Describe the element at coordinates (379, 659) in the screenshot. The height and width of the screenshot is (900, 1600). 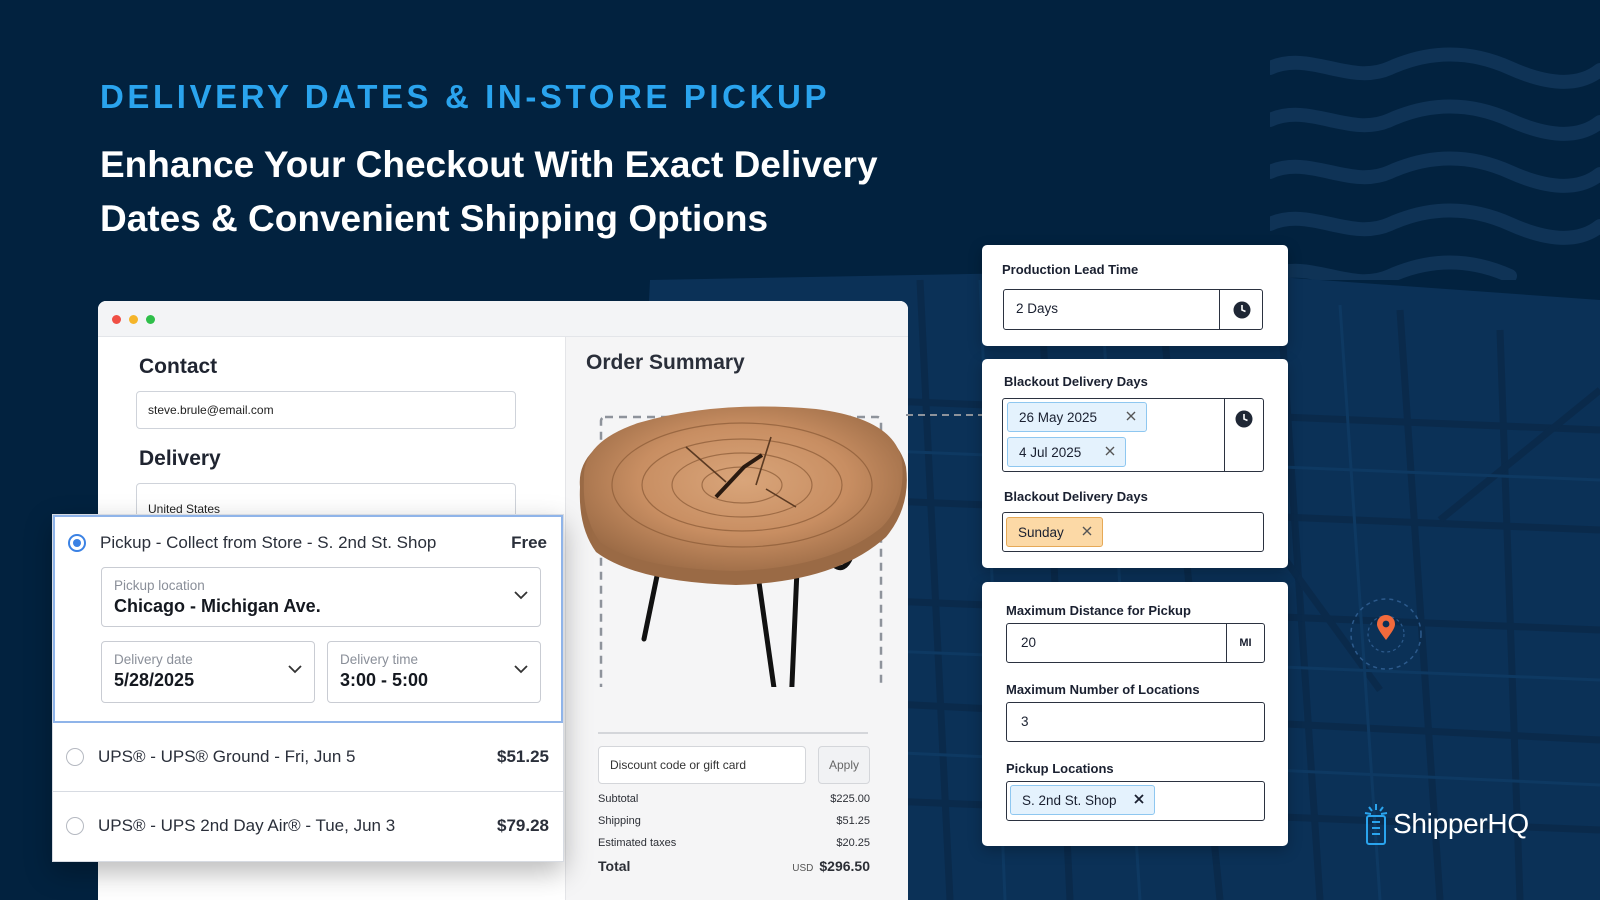
I see `delivery-time-label: Delivery time` at that location.